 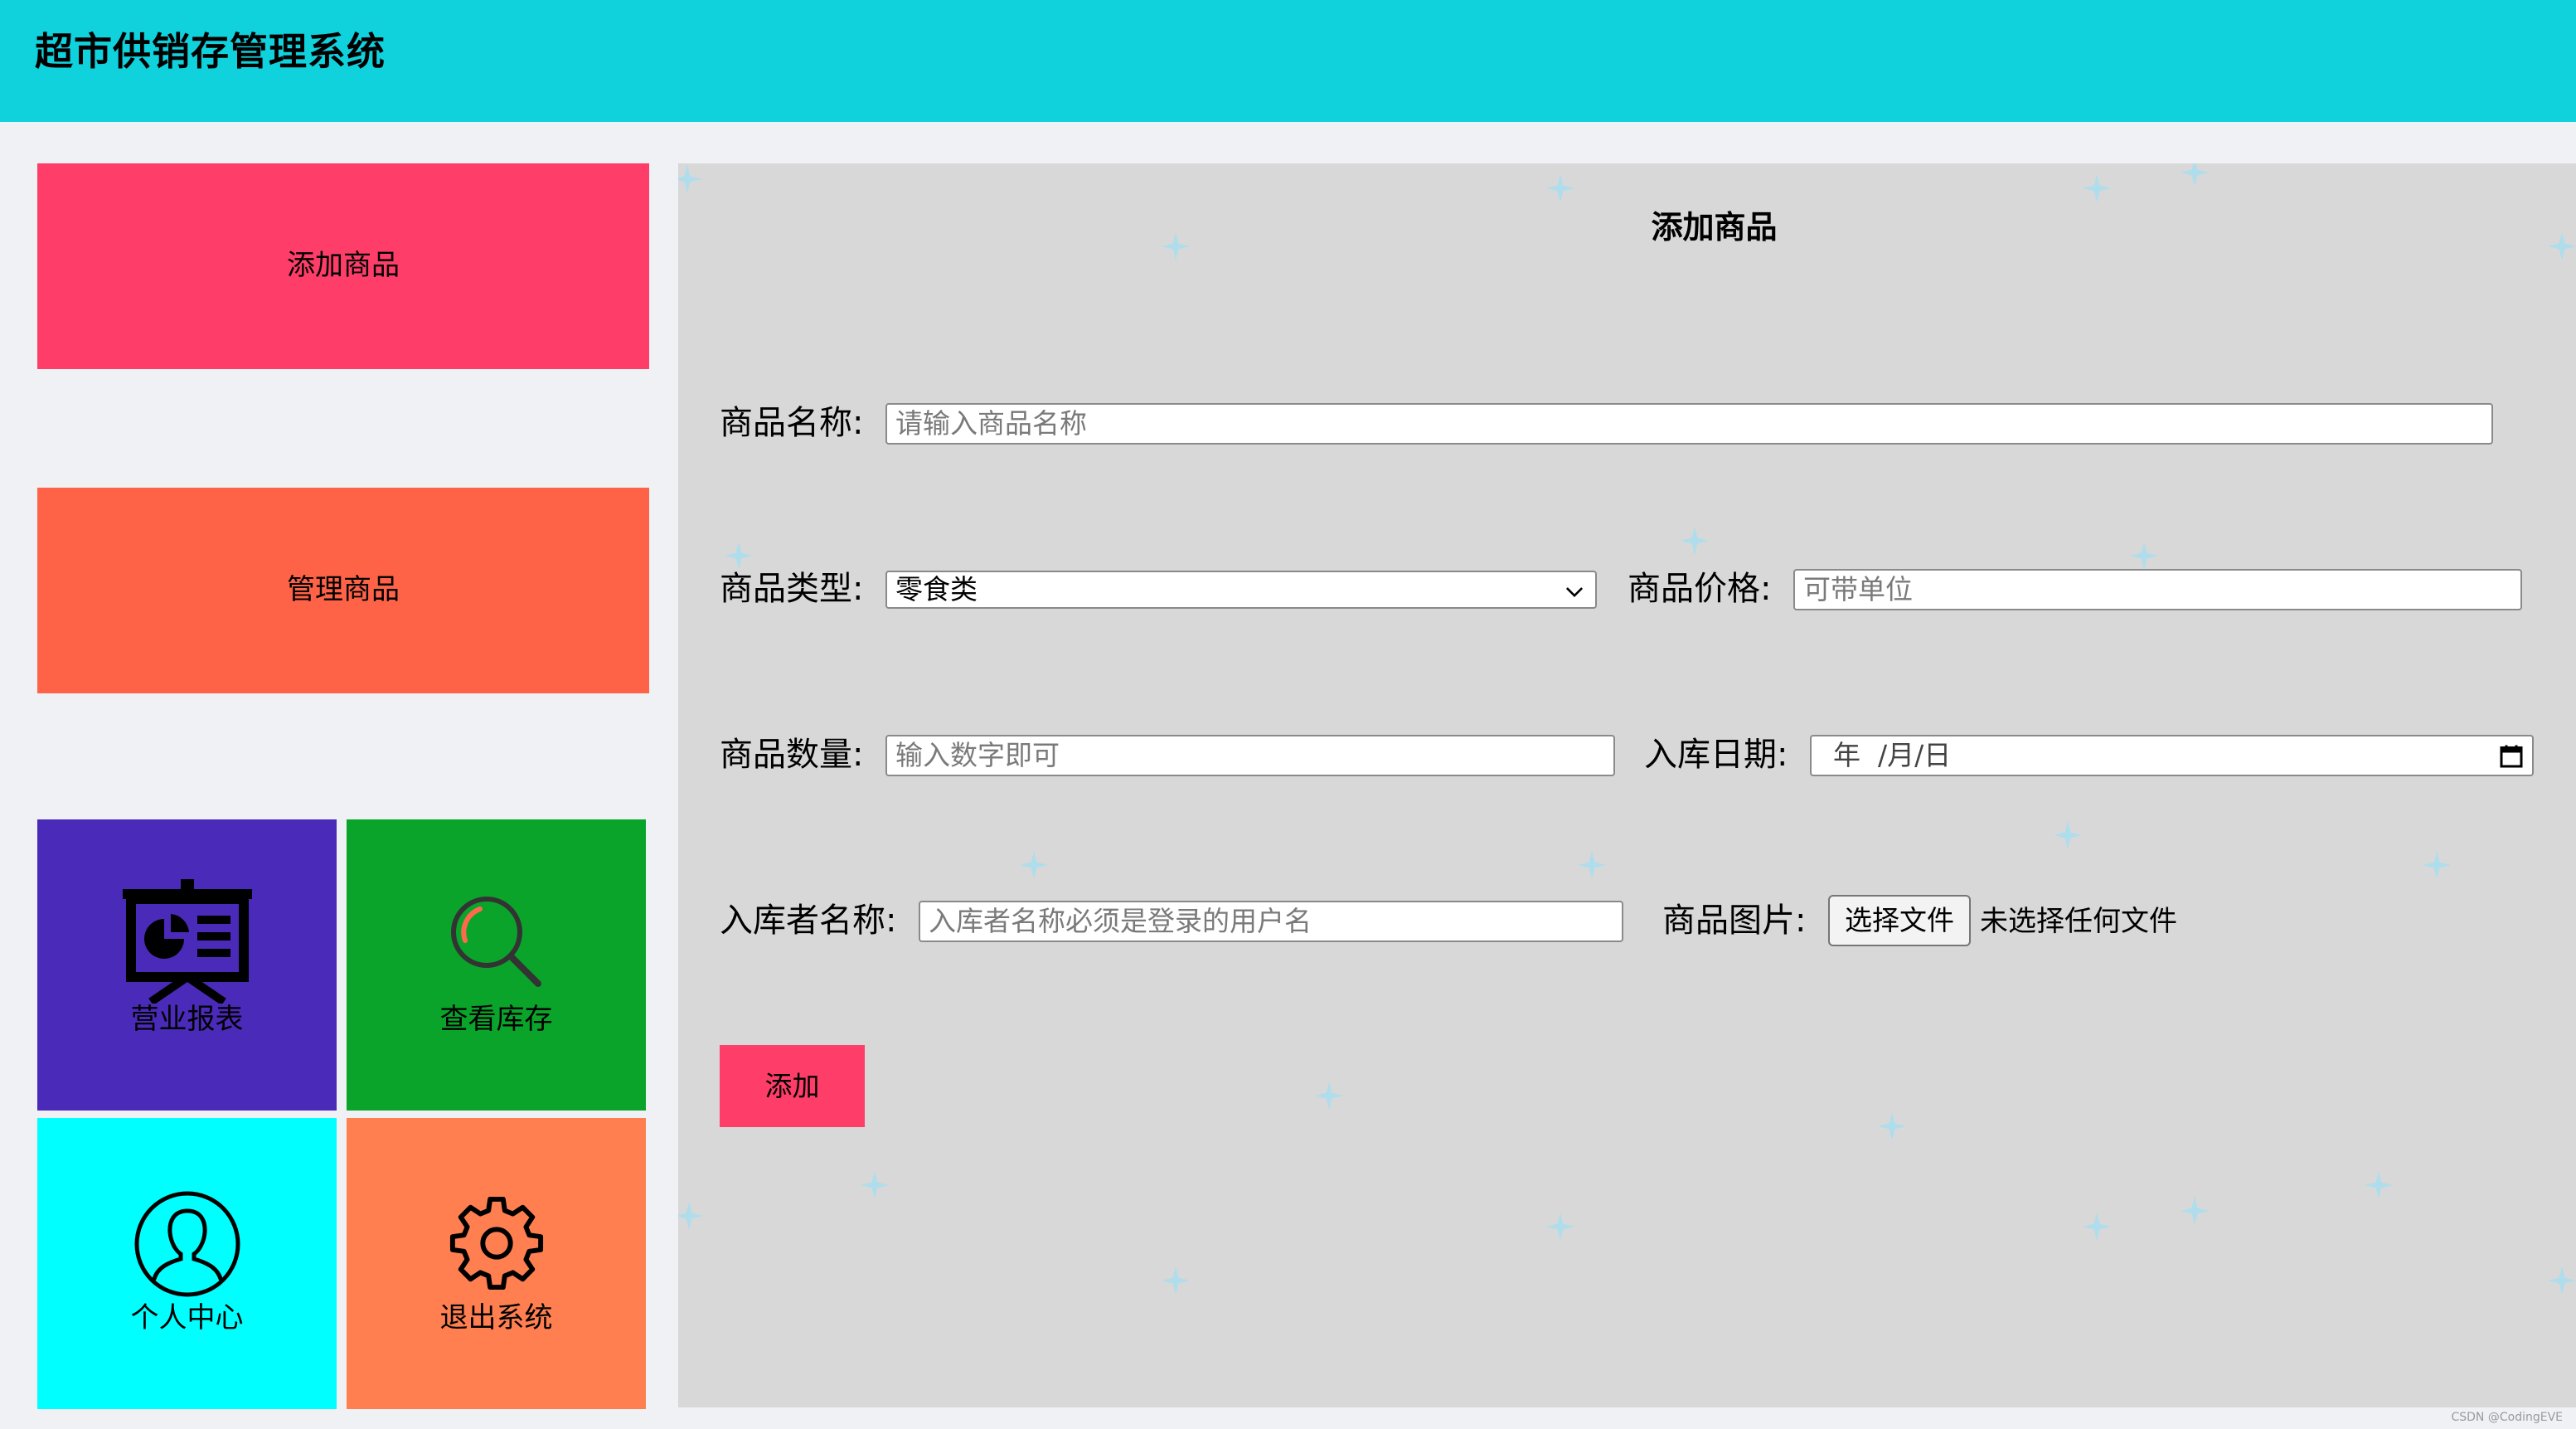 I want to click on sales-report-label: 营业报表, so click(x=187, y=1019).